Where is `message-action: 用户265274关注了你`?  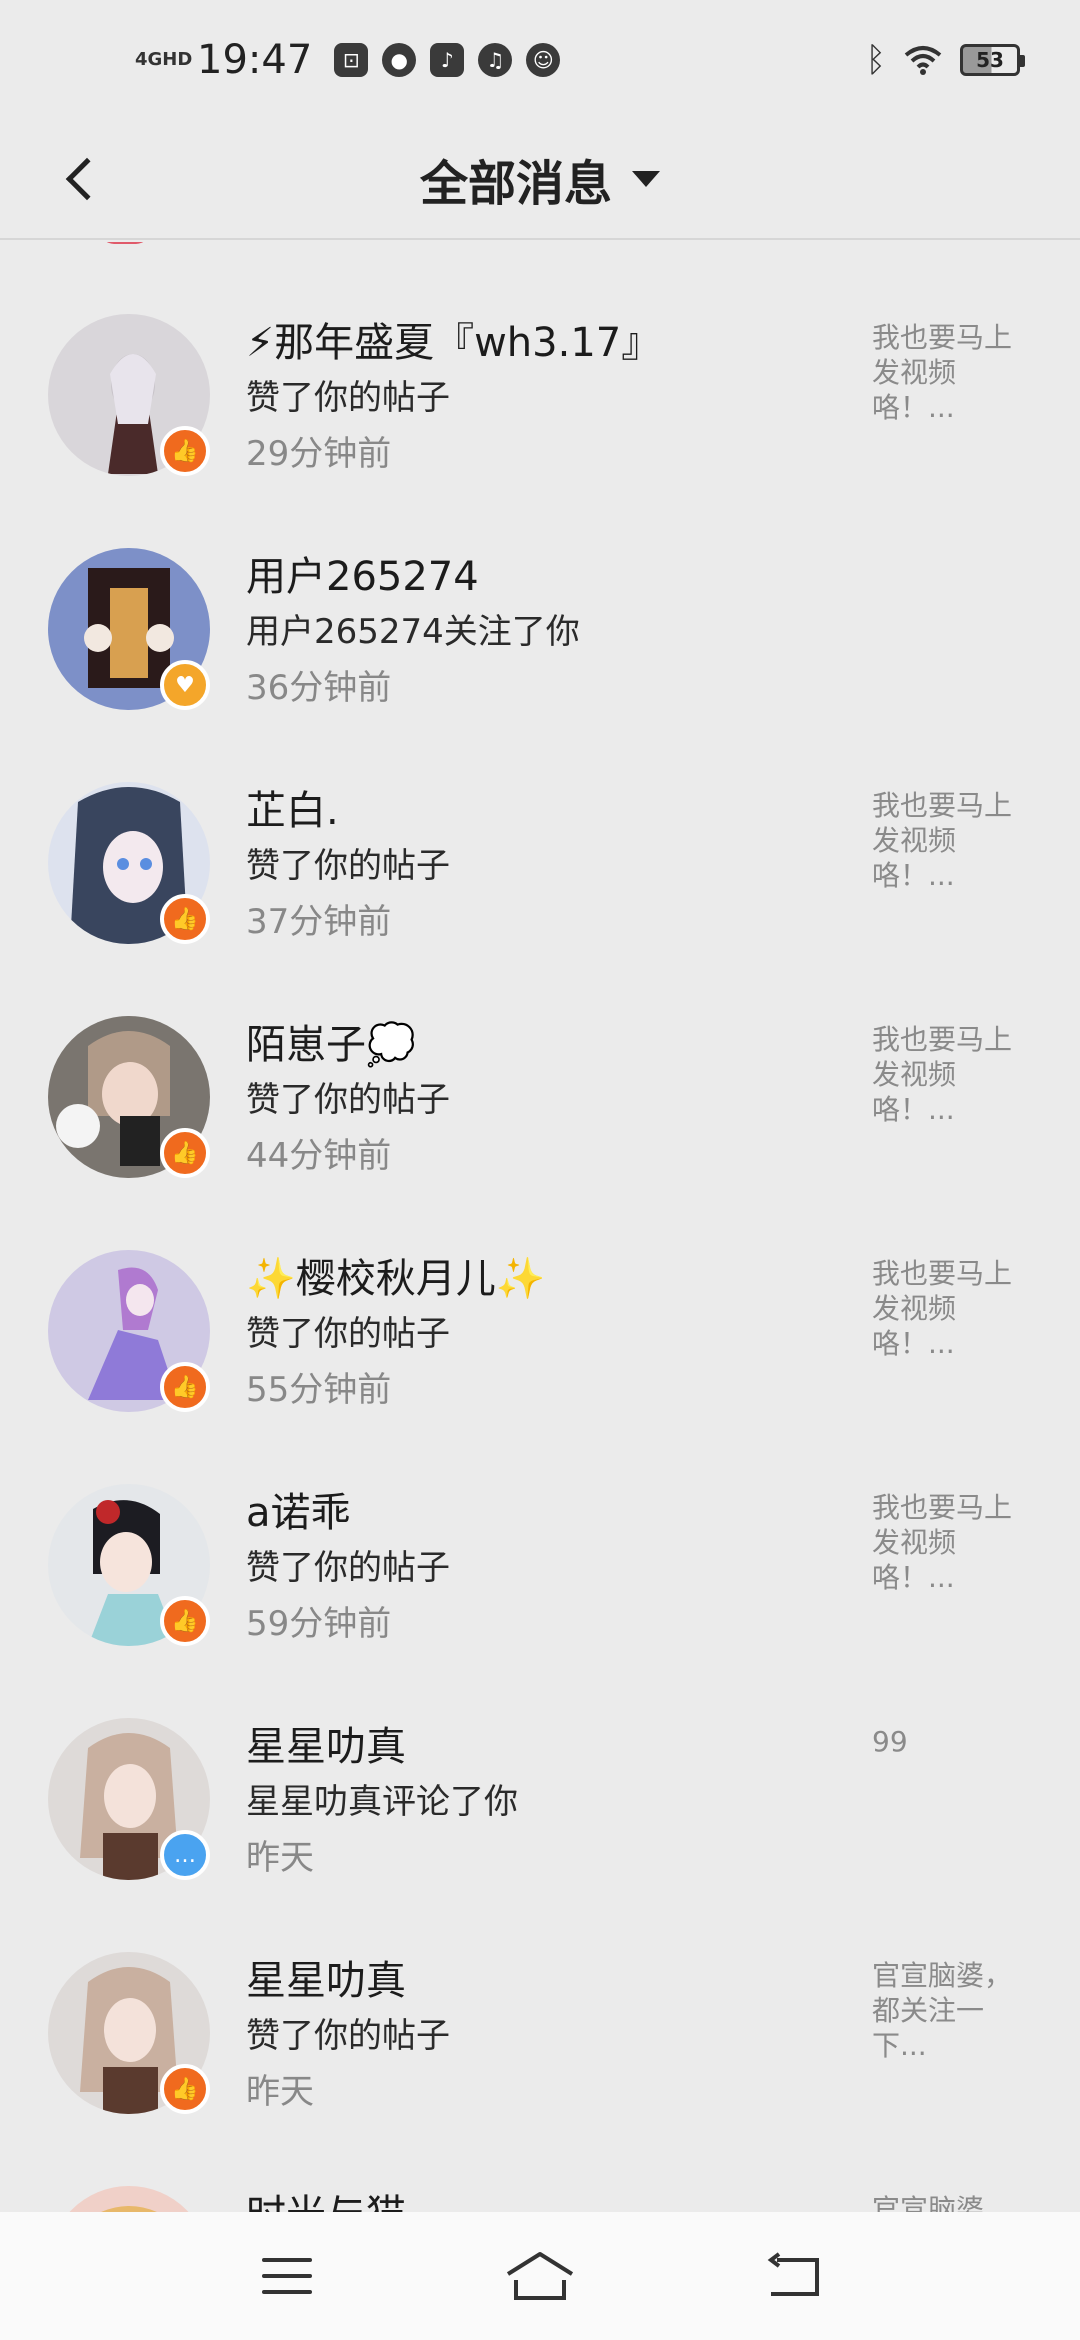 message-action: 用户265274关注了你 is located at coordinates (413, 632).